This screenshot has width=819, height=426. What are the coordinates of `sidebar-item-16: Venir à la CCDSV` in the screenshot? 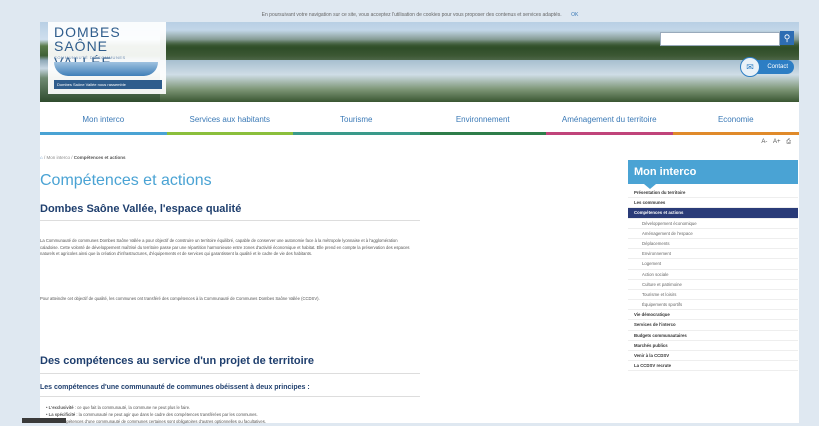 It's located at (713, 356).